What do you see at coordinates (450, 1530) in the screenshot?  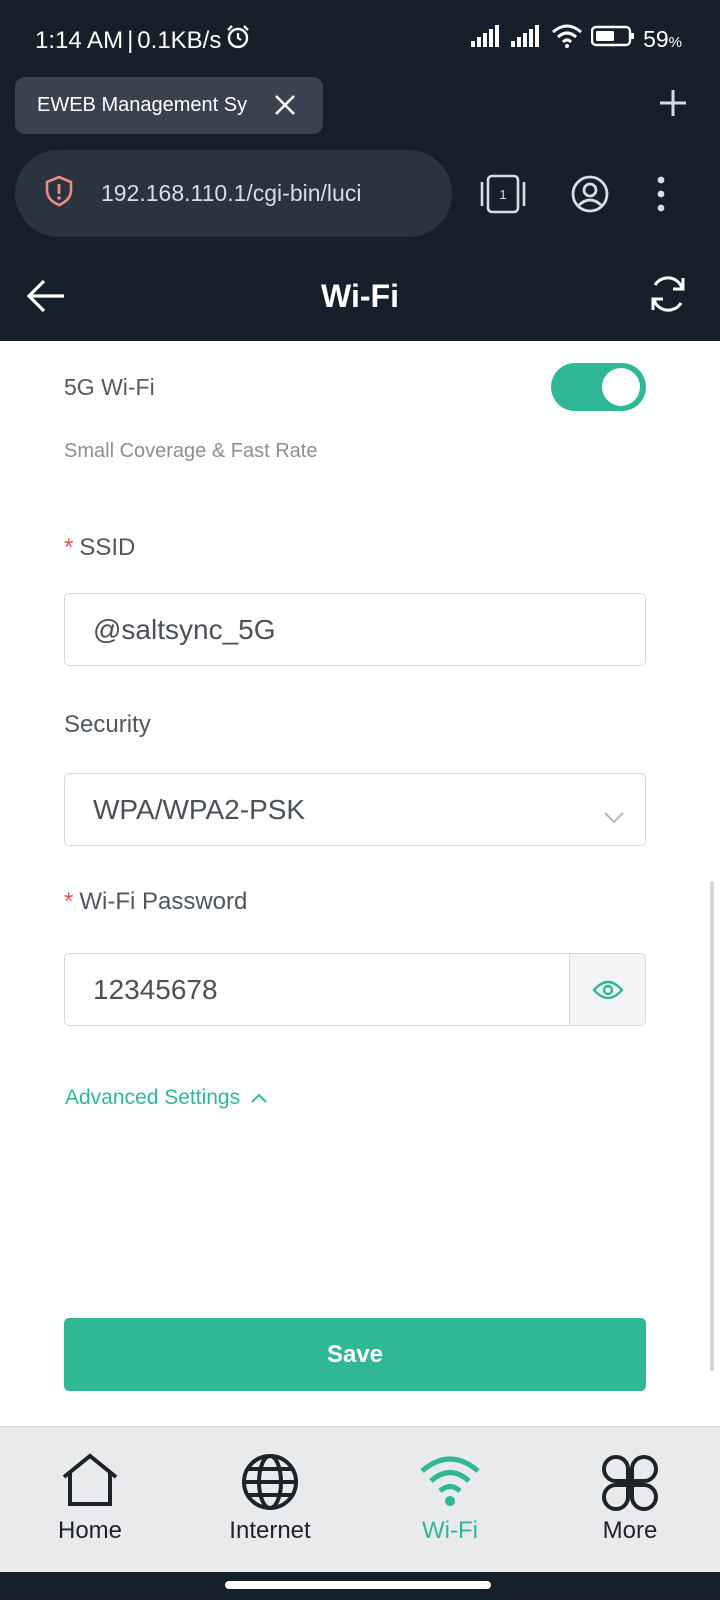 I see `nav-label-wifi: Wi-Fi` at bounding box center [450, 1530].